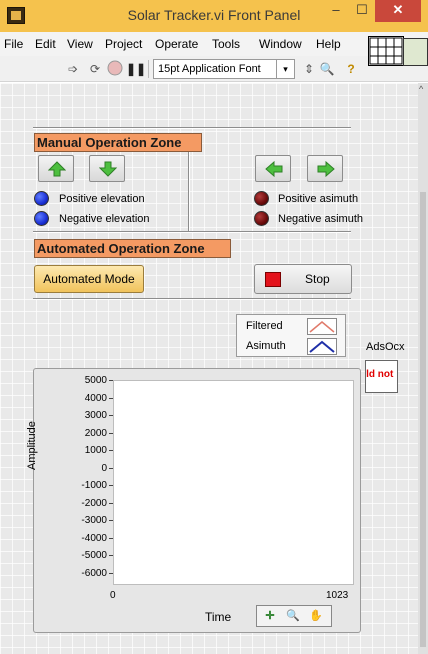 Image resolution: width=428 pixels, height=654 pixels. Describe the element at coordinates (95, 433) in the screenshot. I see `y-tick-label: 2000` at that location.